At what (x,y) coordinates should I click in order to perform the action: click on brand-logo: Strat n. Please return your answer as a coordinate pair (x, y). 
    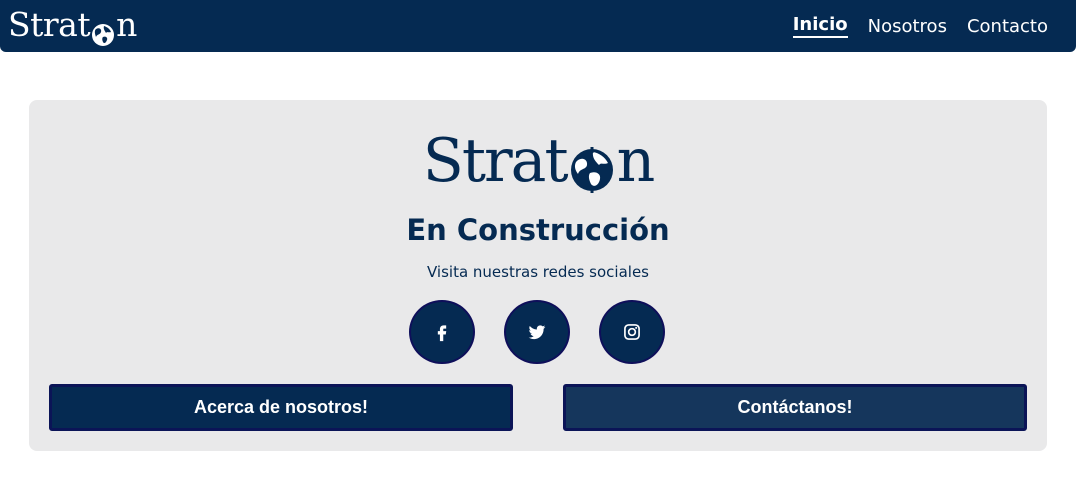
    Looking at the image, I should click on (72, 25).